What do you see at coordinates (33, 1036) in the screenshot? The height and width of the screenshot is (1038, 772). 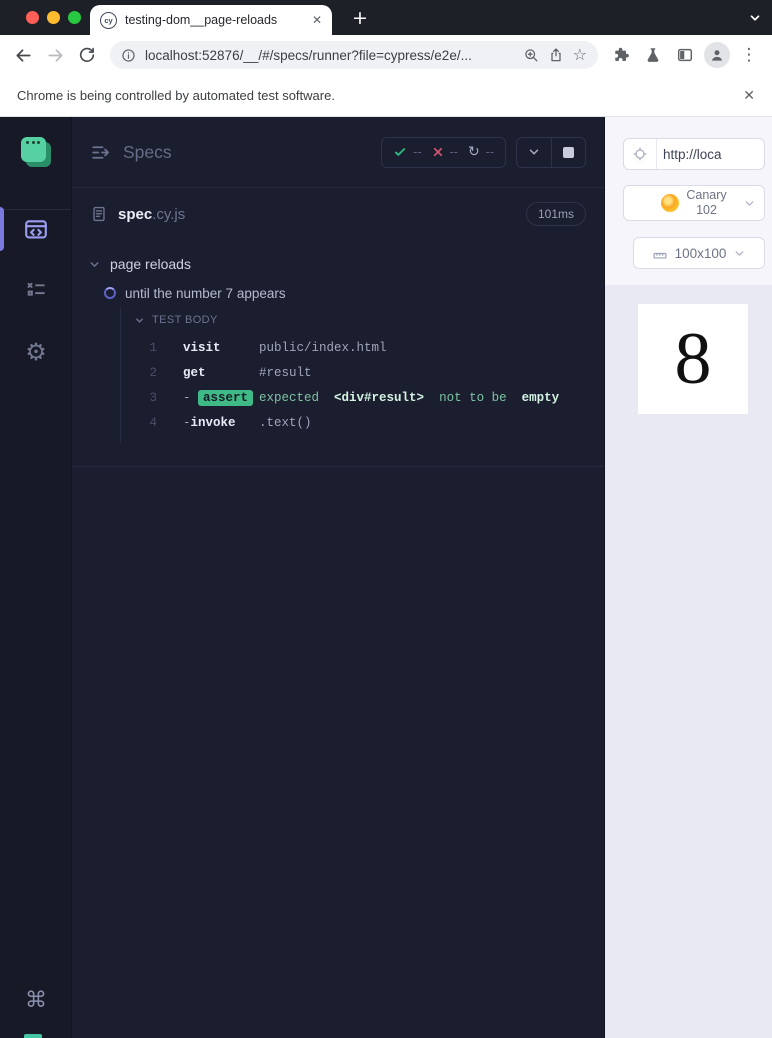 I see `bottom-accent-sliver` at bounding box center [33, 1036].